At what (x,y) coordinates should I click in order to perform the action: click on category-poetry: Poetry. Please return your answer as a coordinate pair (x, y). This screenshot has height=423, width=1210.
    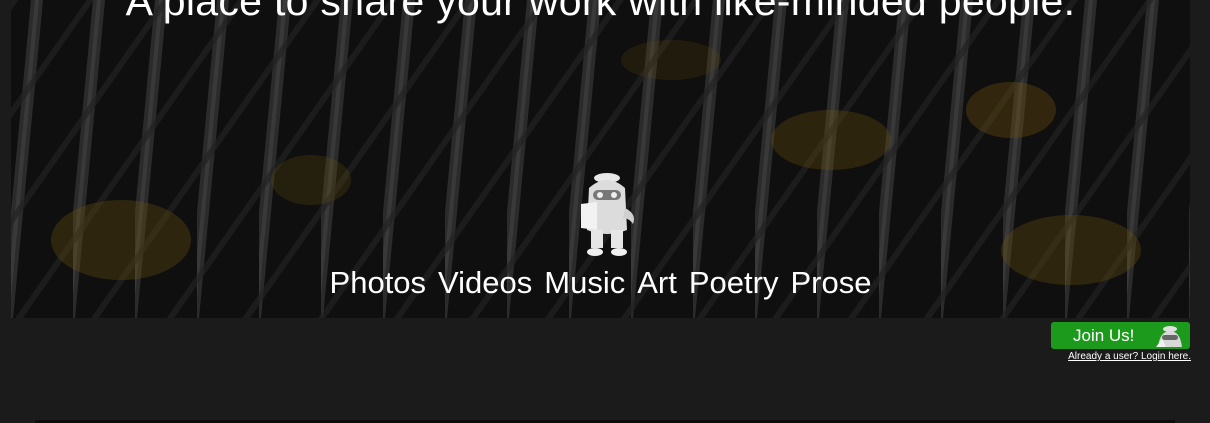
    Looking at the image, I should click on (734, 283).